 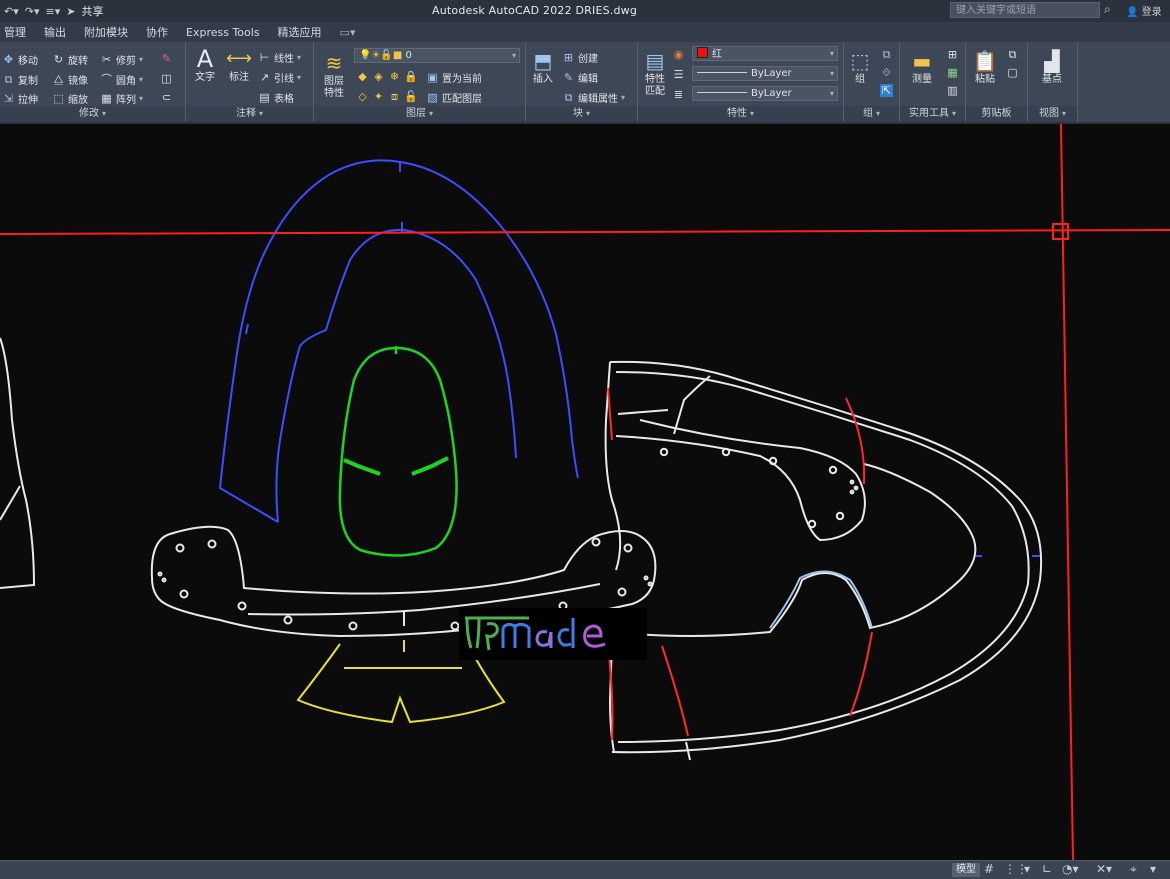 I want to click on layer-isolate-icon: ◈, so click(x=378, y=76).